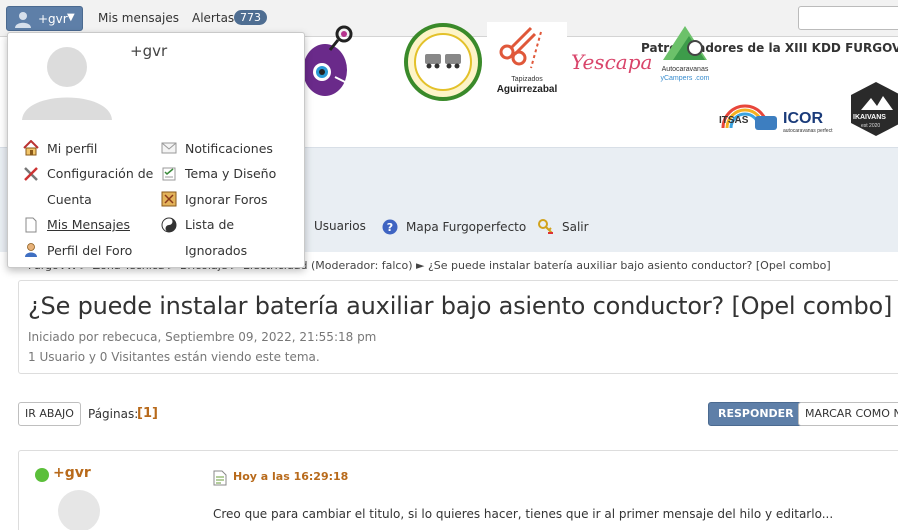 The width and height of the screenshot is (898, 530). What do you see at coordinates (31, 225) in the screenshot?
I see `document-icon` at bounding box center [31, 225].